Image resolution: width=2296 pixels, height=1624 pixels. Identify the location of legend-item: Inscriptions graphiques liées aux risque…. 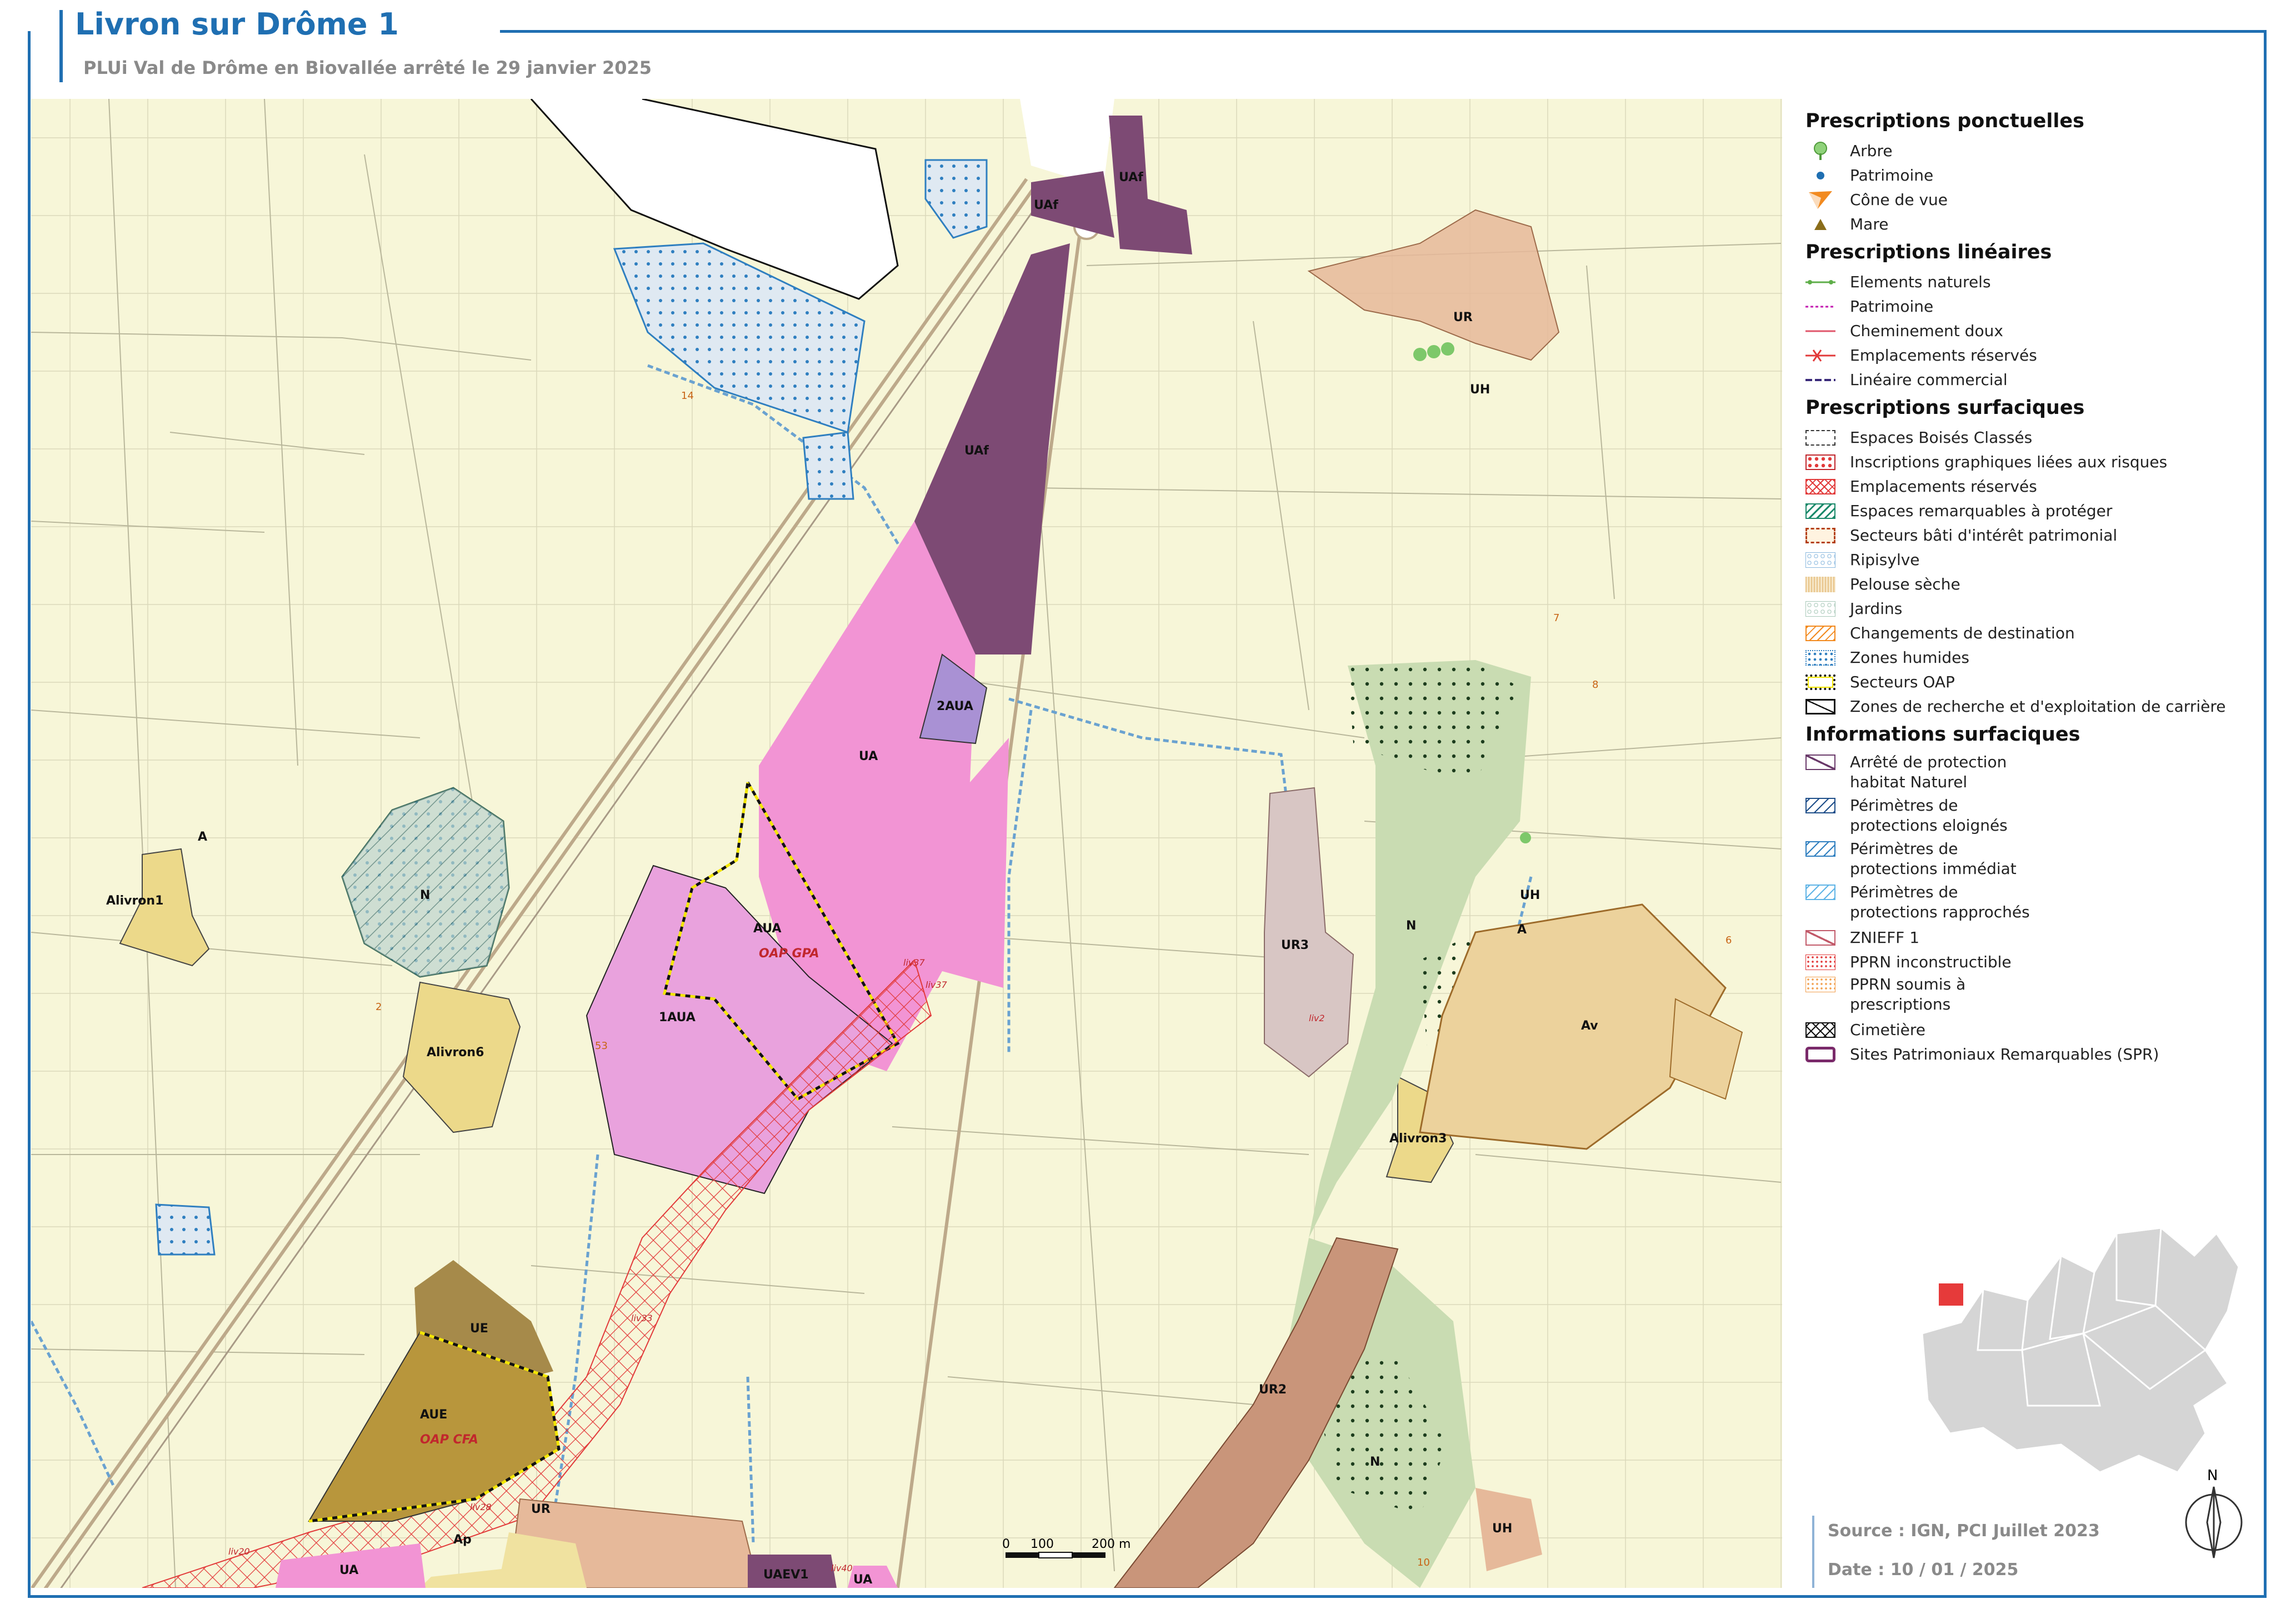
(2033, 462).